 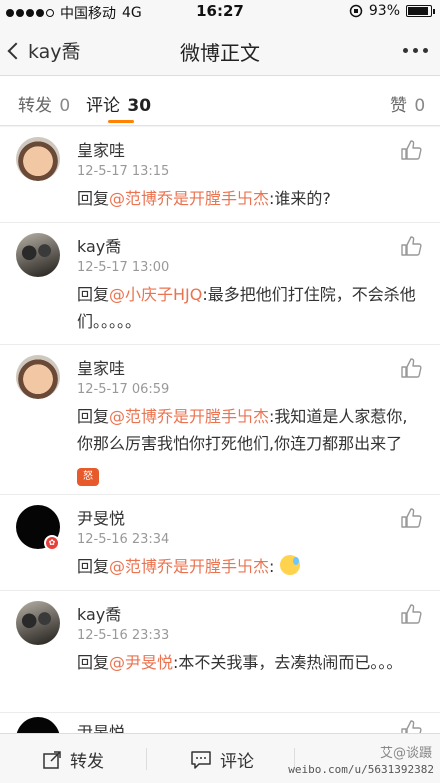 What do you see at coordinates (139, 106) in the screenshot?
I see `tab-comments-count: 30` at bounding box center [139, 106].